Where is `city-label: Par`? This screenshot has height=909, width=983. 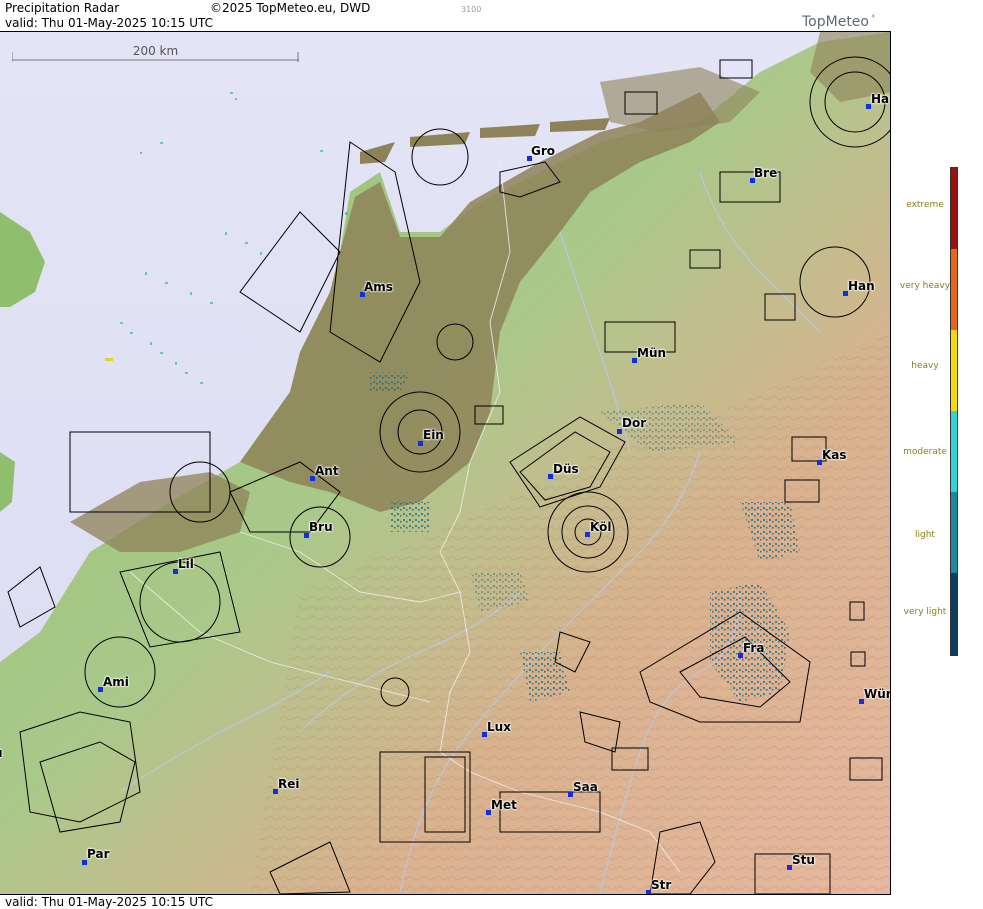 city-label: Par is located at coordinates (98, 854).